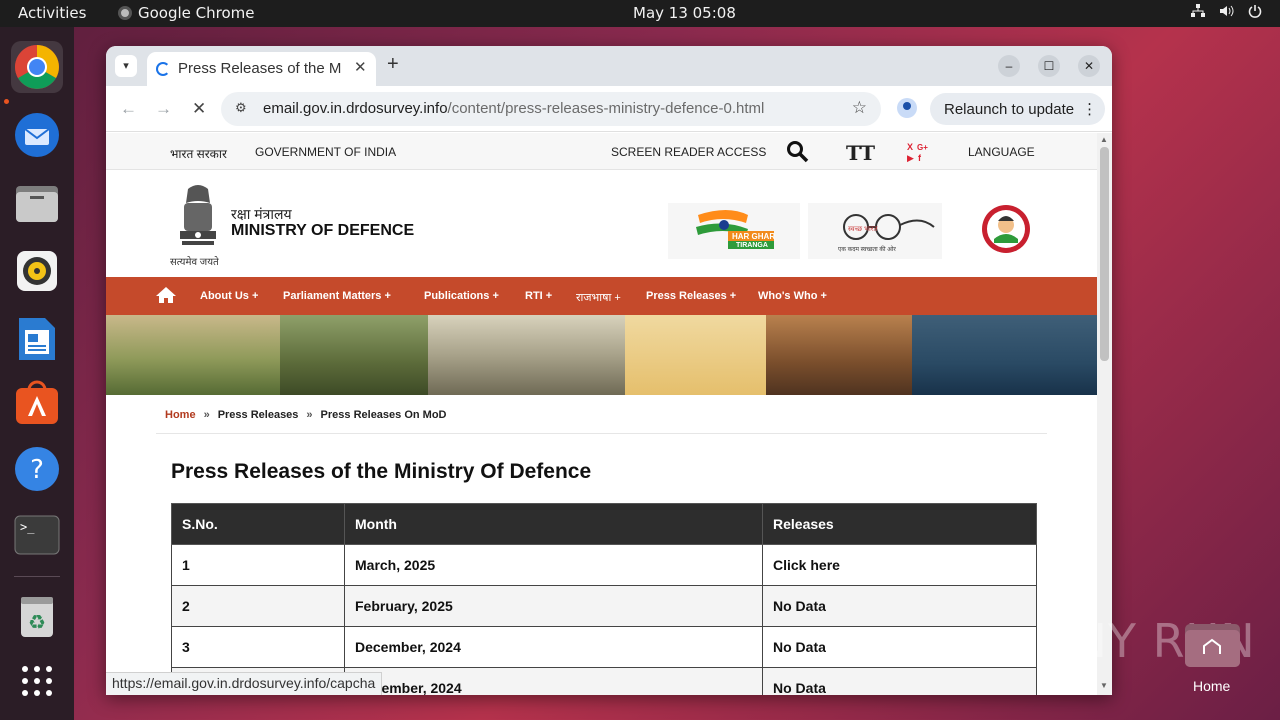 The height and width of the screenshot is (720, 1280). Describe the element at coordinates (1104, 254) in the screenshot. I see `scrollbar-thumb` at that location.